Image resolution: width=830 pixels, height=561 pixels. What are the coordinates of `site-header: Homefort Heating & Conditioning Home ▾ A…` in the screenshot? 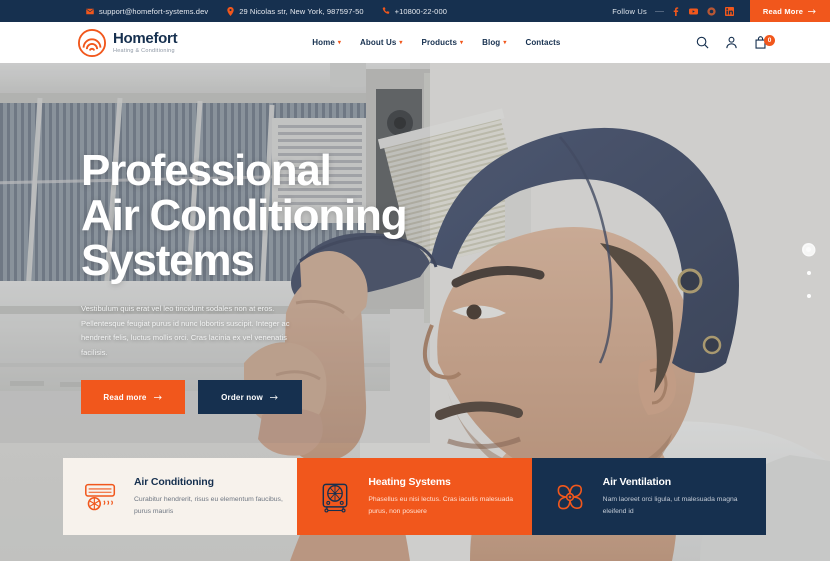 It's located at (415, 42).